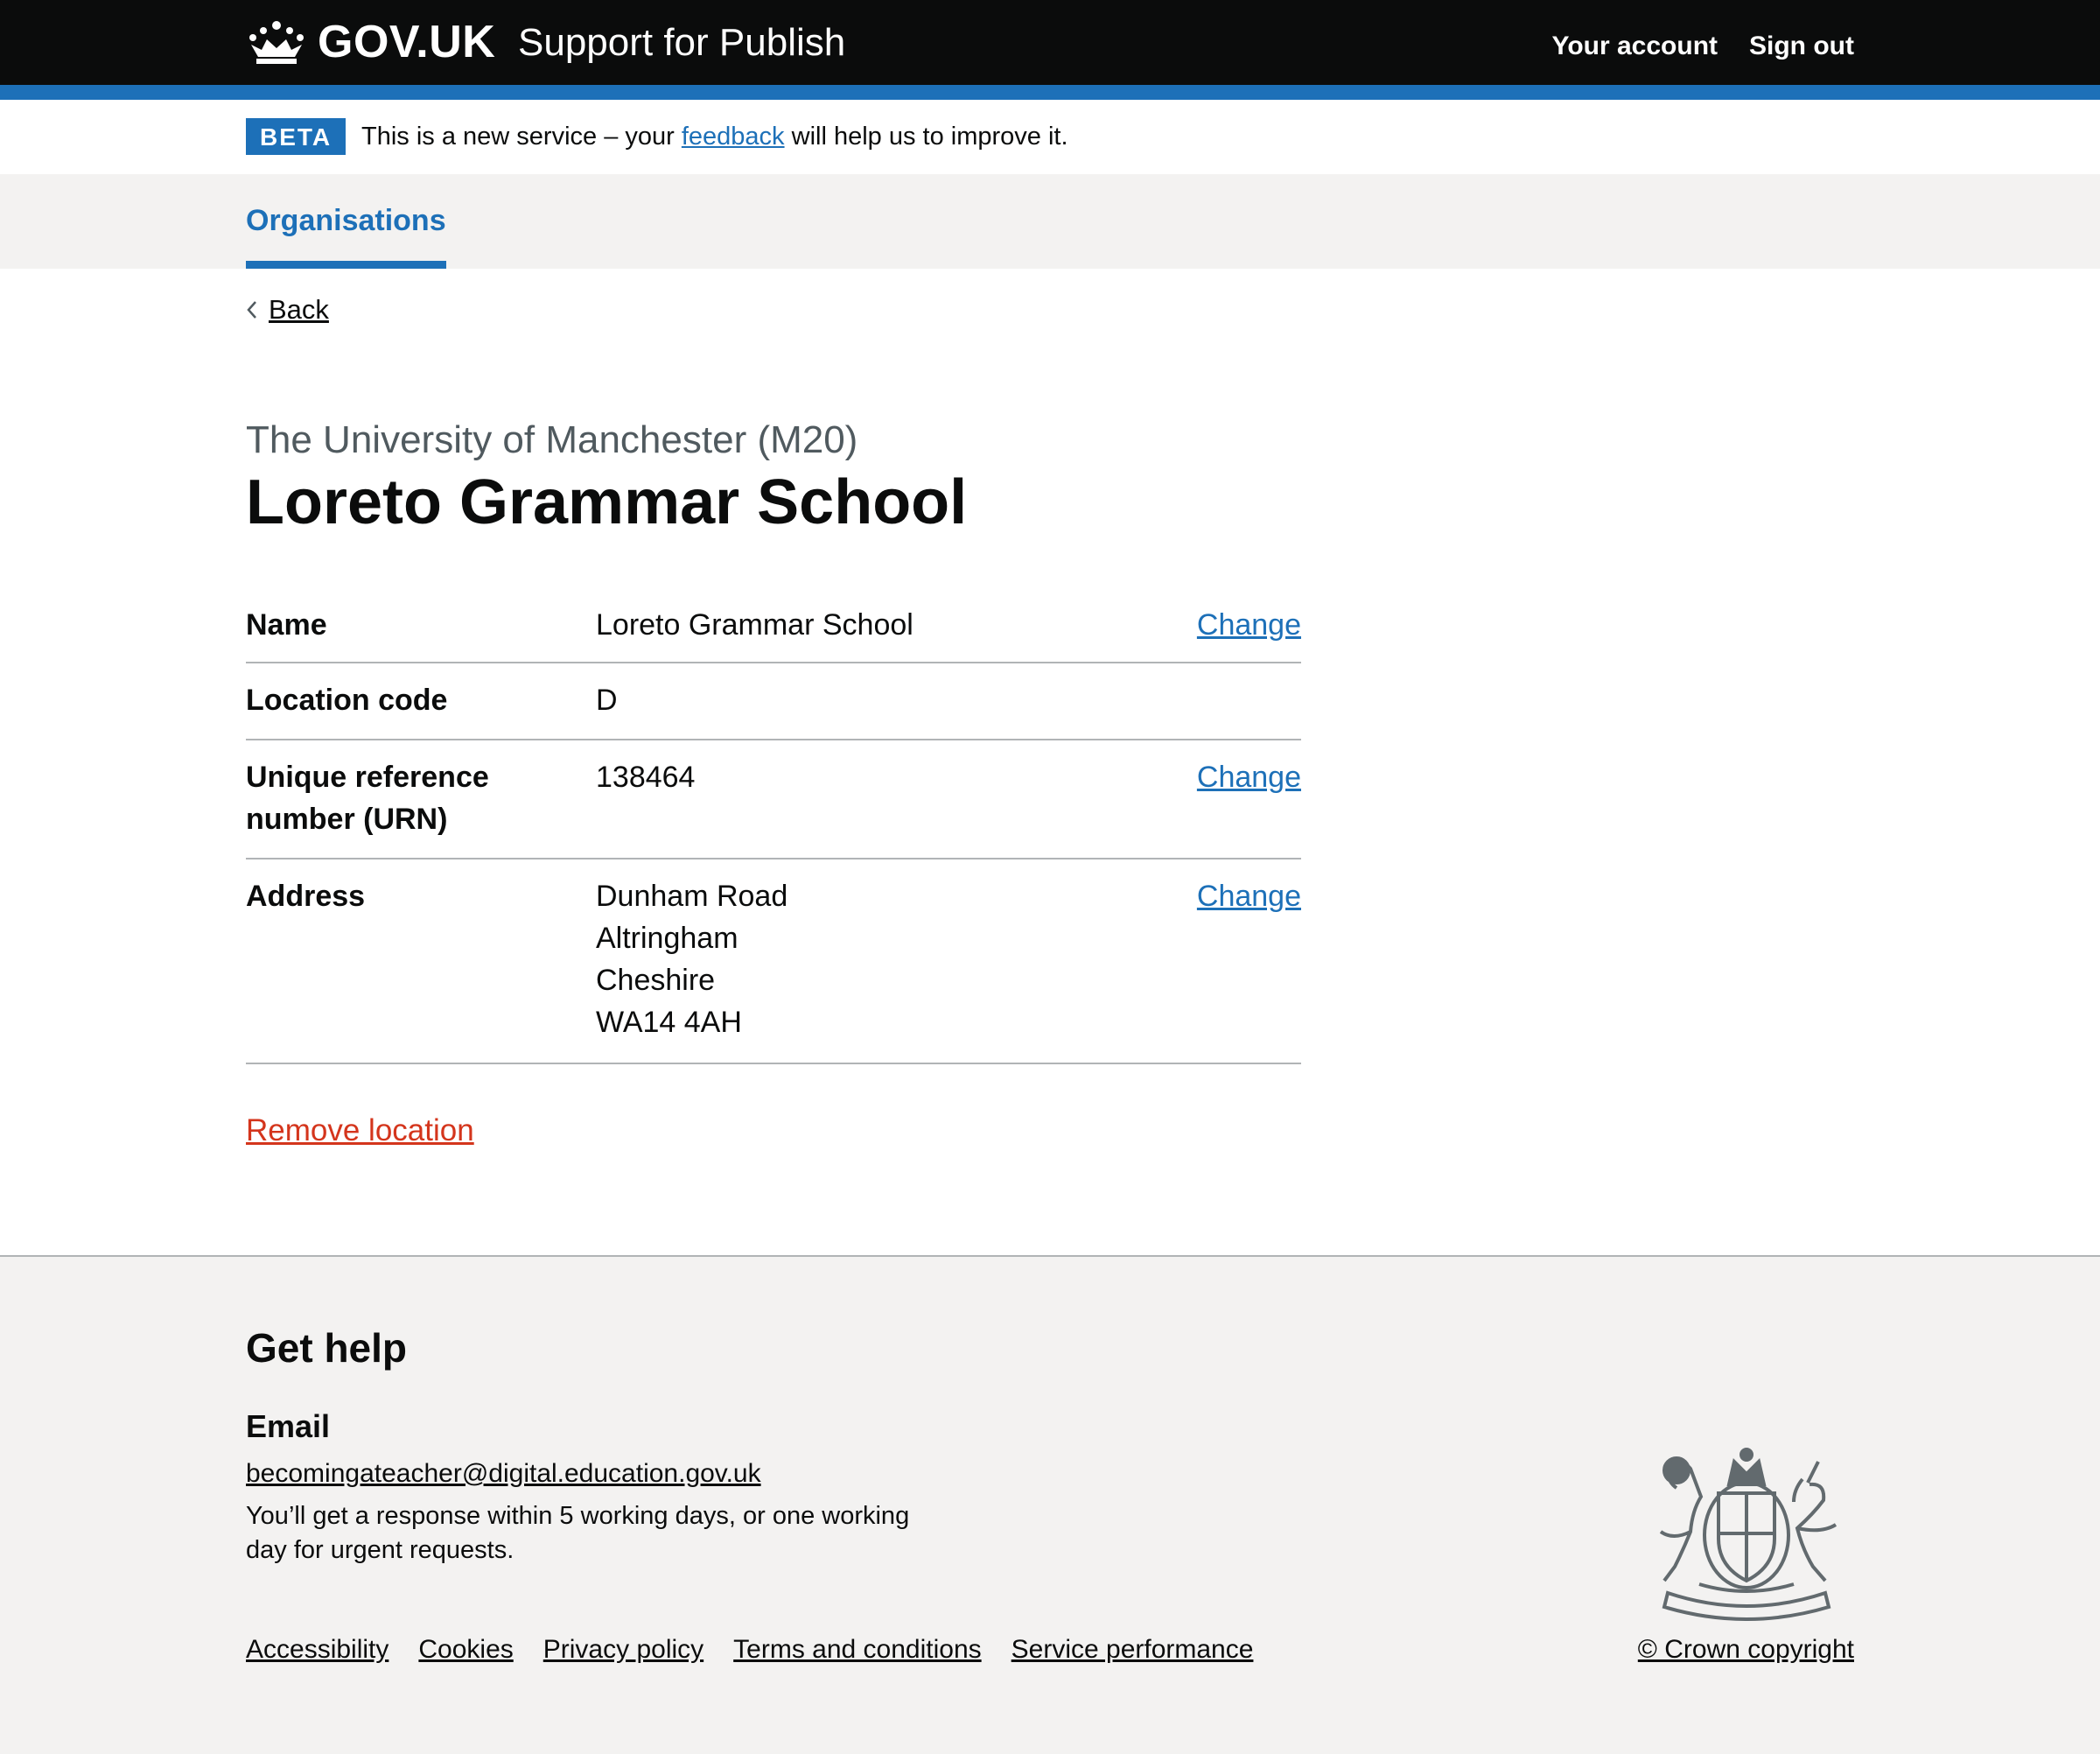  I want to click on summary-key: Location code, so click(347, 700).